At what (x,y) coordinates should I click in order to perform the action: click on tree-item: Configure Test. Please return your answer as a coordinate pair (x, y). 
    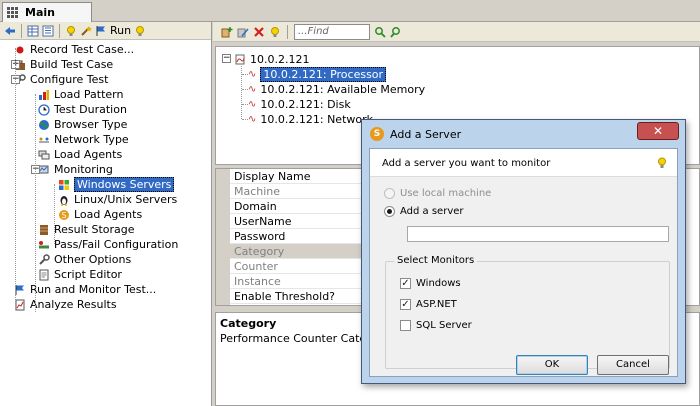
    Looking at the image, I should click on (61, 79).